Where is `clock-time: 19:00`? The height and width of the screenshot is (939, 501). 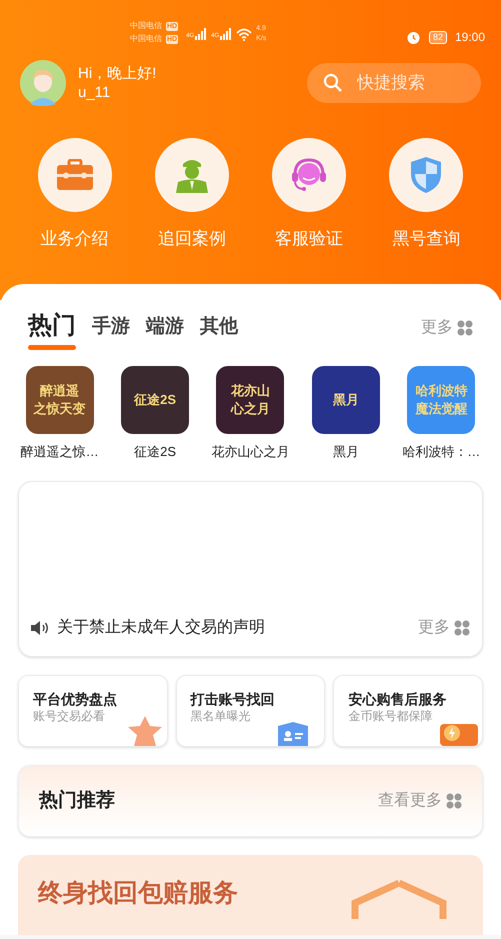
clock-time: 19:00 is located at coordinates (469, 37).